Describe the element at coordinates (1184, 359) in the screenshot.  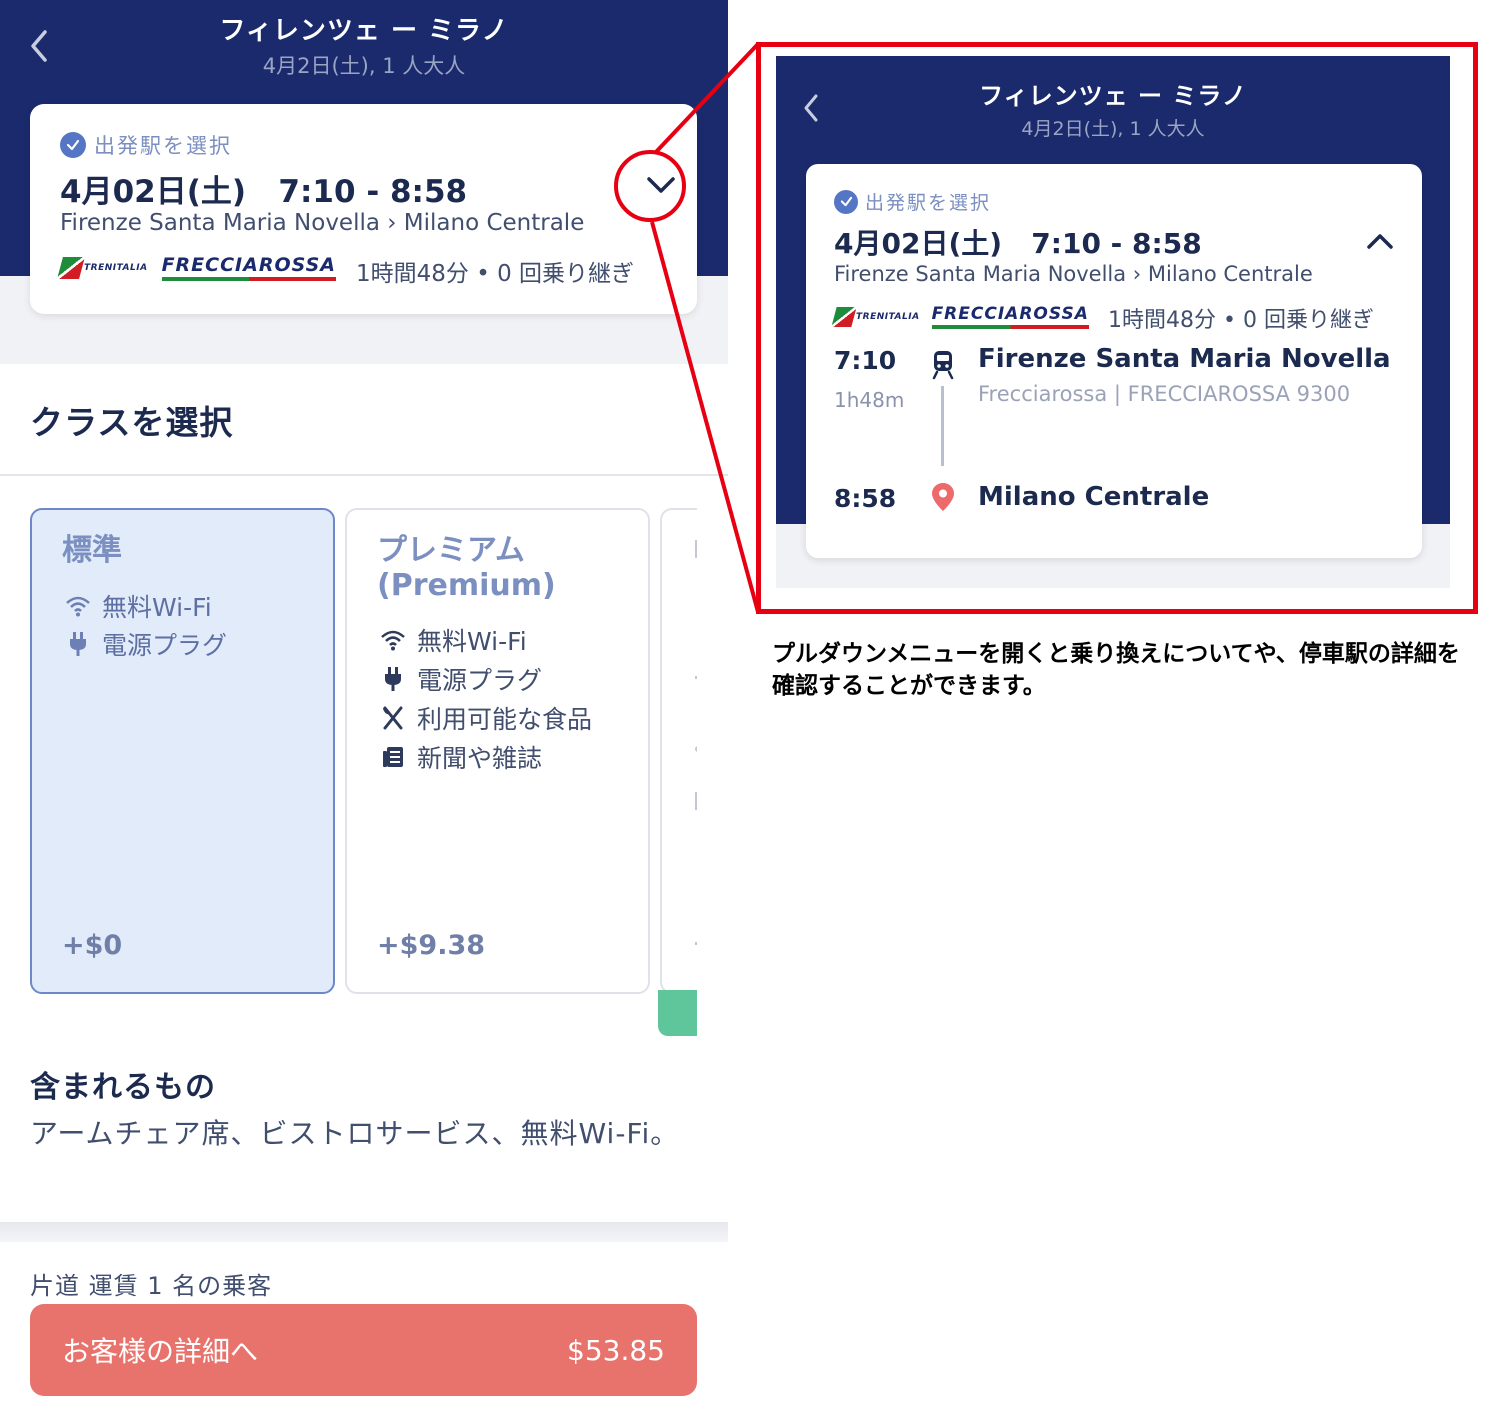
I see `departure-station: Firenze Santa Maria Novella` at that location.